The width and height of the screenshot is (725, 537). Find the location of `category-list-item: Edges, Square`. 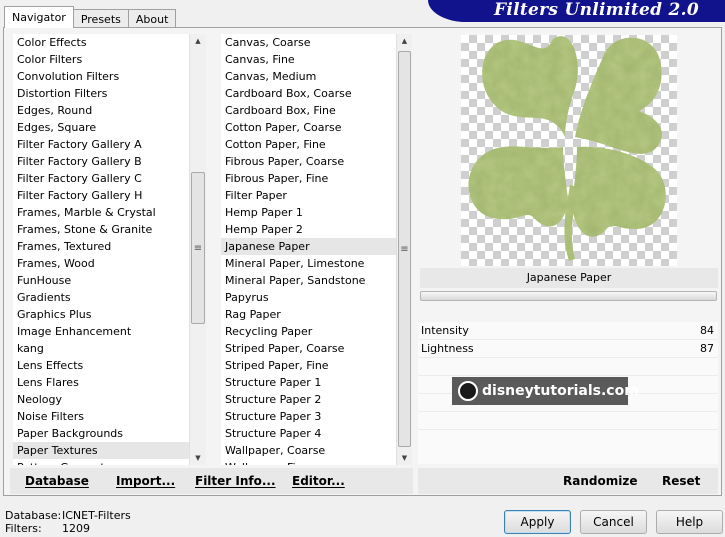

category-list-item: Edges, Square is located at coordinates (101, 127).